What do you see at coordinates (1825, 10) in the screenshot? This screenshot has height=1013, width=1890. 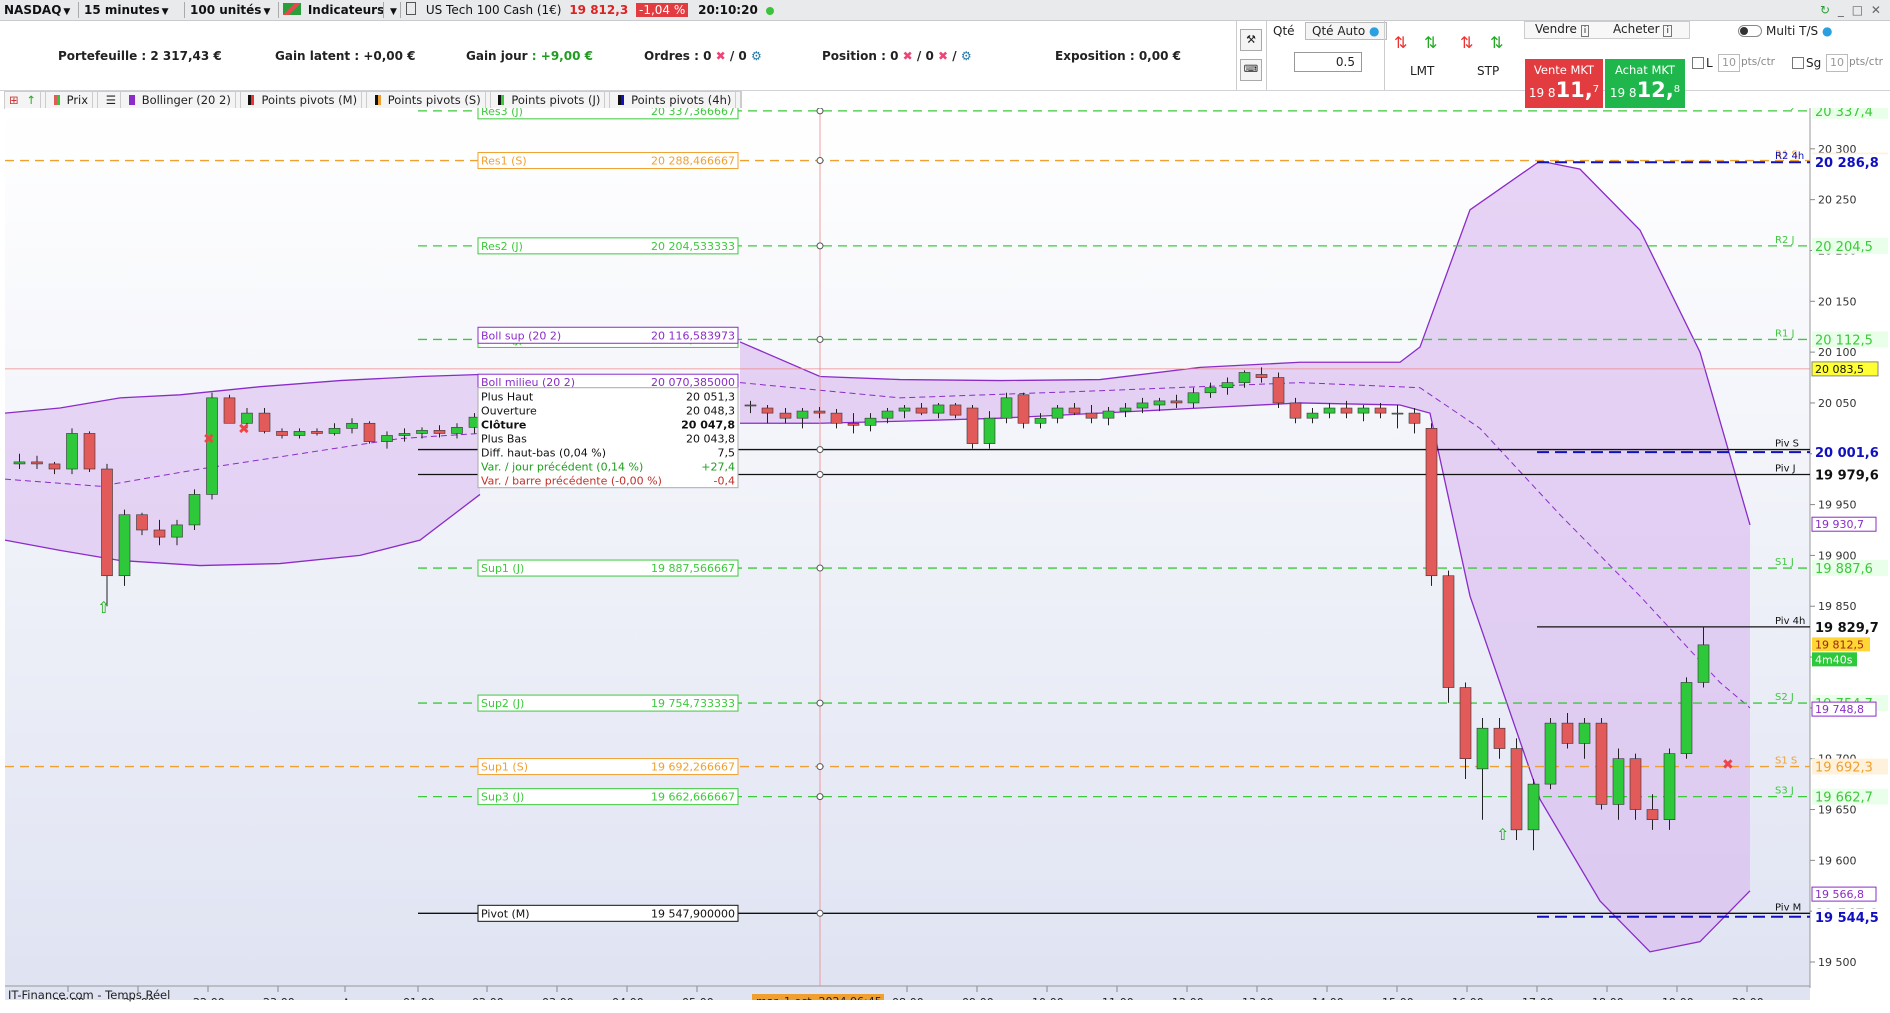 I see `refresh-icon: ↻` at bounding box center [1825, 10].